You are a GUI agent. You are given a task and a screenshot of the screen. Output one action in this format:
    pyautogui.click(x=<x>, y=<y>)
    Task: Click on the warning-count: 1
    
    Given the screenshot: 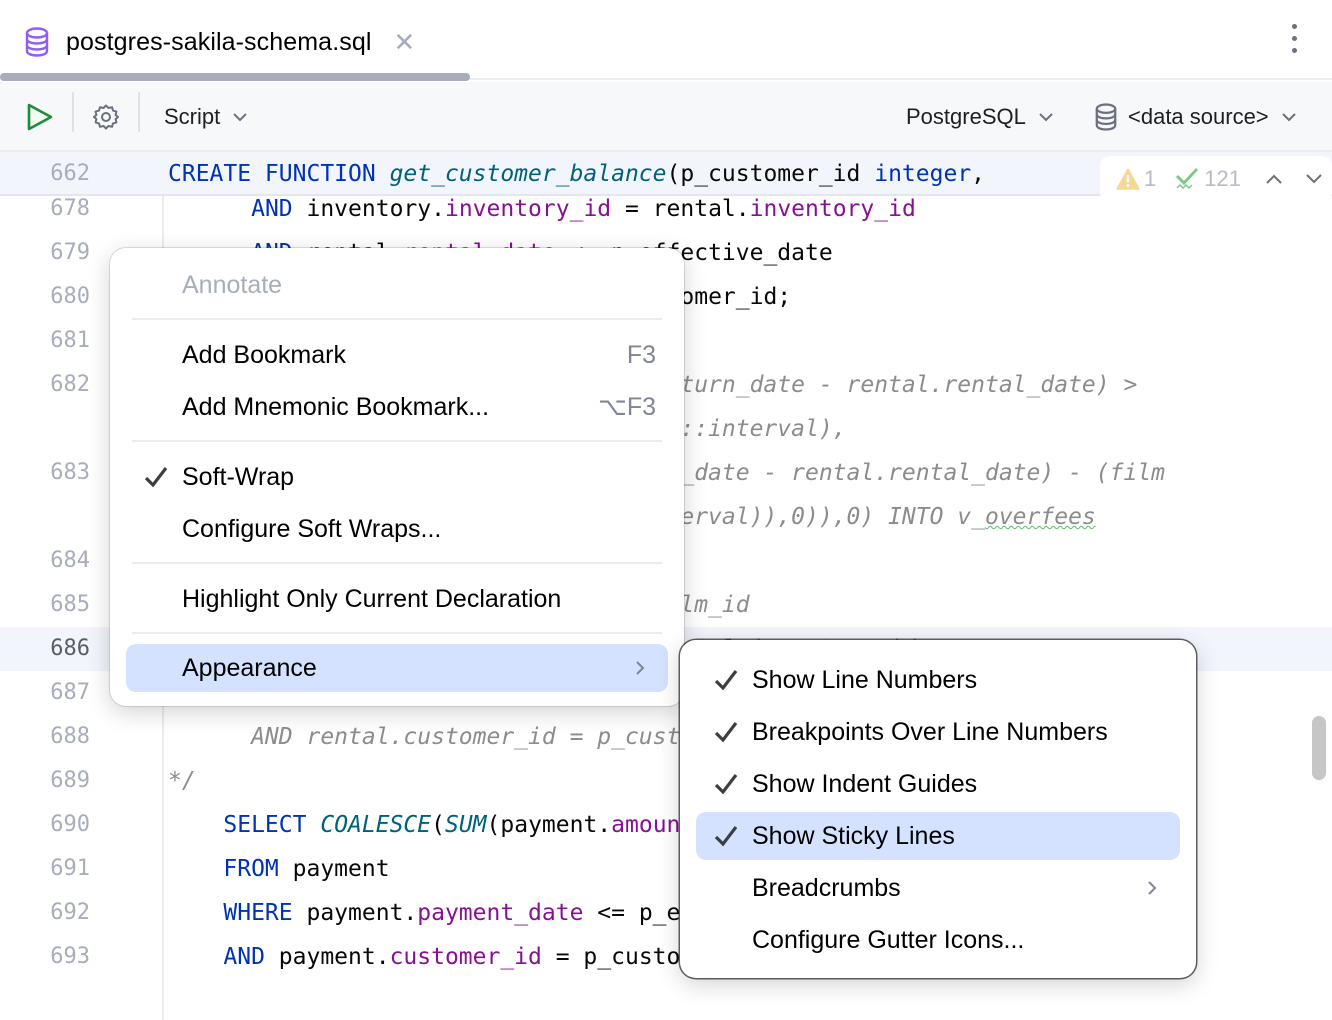 What is the action you would take?
    pyautogui.click(x=1150, y=178)
    